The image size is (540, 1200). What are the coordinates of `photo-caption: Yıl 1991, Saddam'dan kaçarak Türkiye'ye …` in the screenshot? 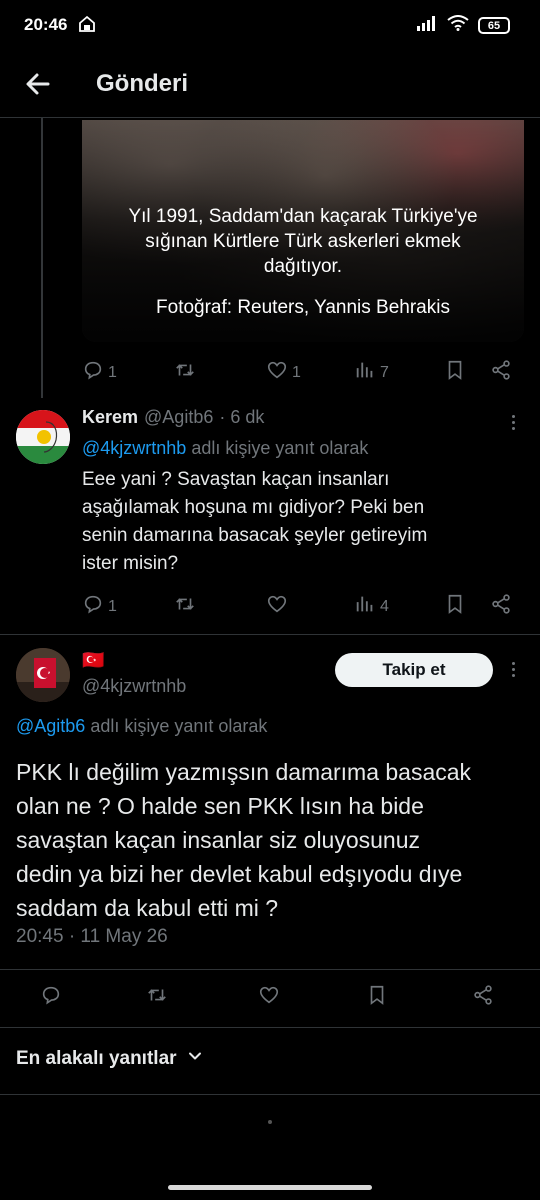 It's located at (303, 241).